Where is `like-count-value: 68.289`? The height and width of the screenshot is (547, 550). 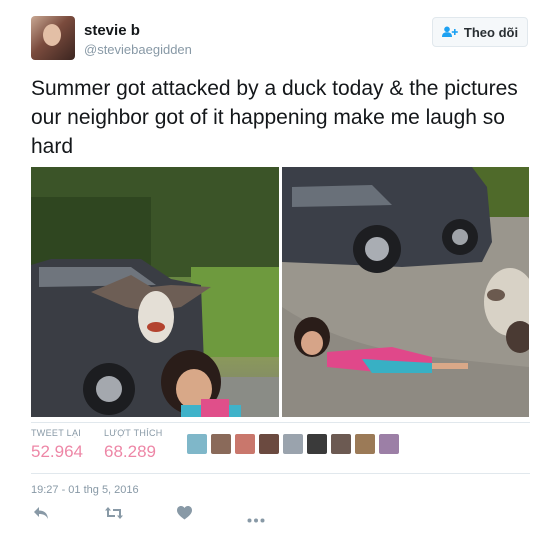
like-count-value: 68.289 is located at coordinates (130, 451).